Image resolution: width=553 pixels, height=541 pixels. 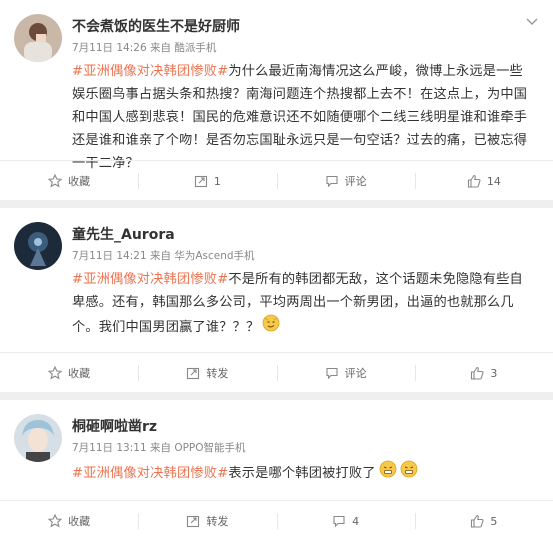 I want to click on post-text: #亚洲偶像对决韩团惨败#表示是哪个韩团被打败了, so click(x=303, y=473).